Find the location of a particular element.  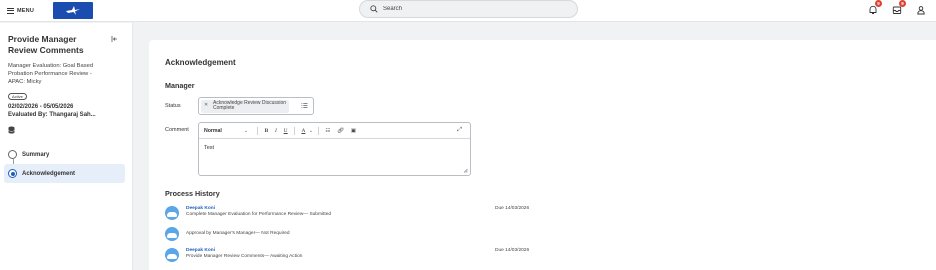

hamburger-icon is located at coordinates (10, 11).